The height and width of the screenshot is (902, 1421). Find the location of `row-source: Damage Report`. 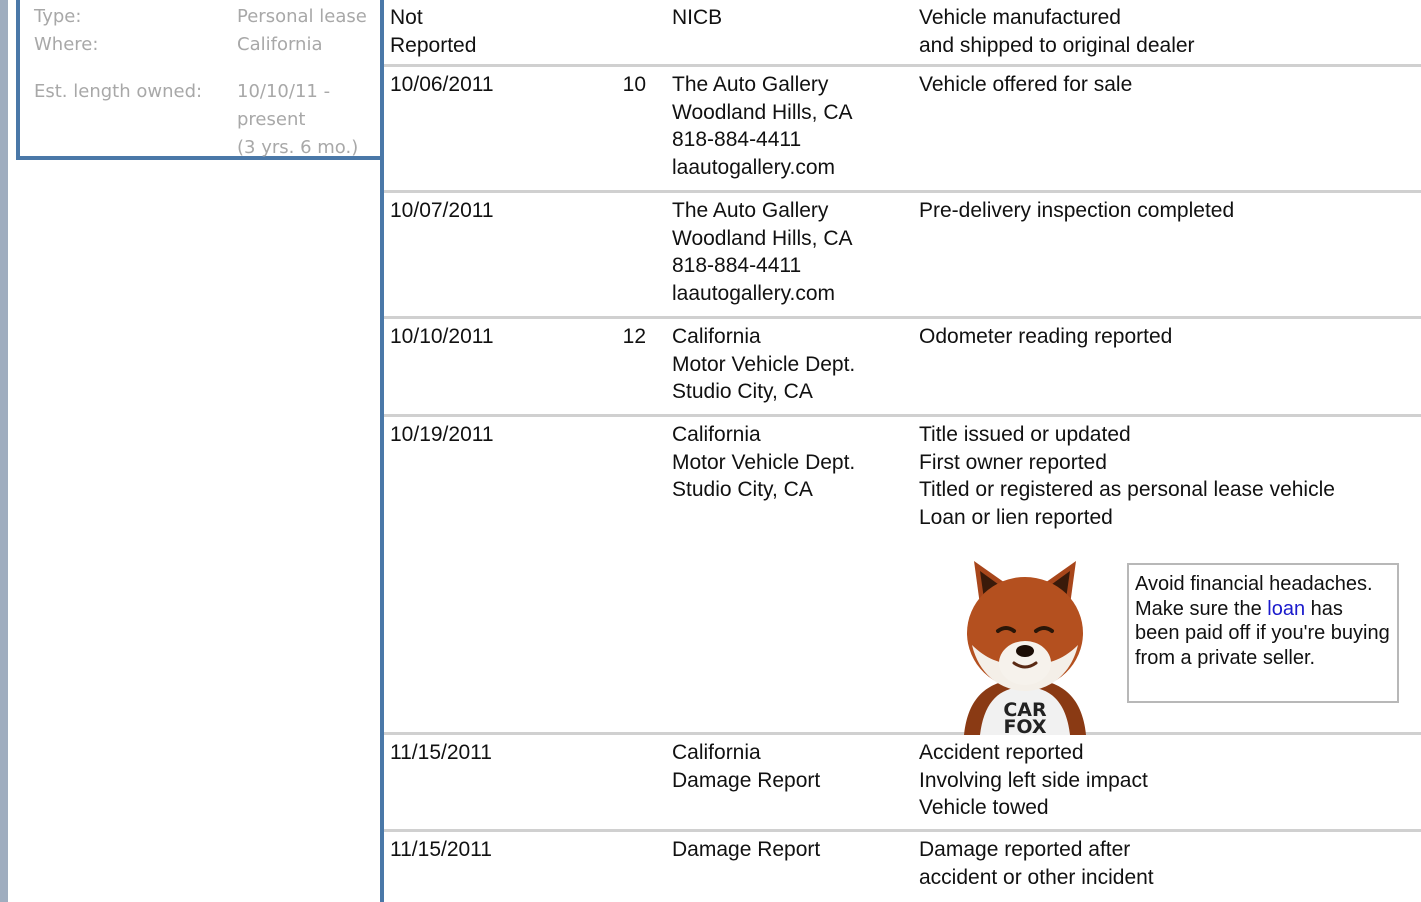

row-source: Damage Report is located at coordinates (746, 849).